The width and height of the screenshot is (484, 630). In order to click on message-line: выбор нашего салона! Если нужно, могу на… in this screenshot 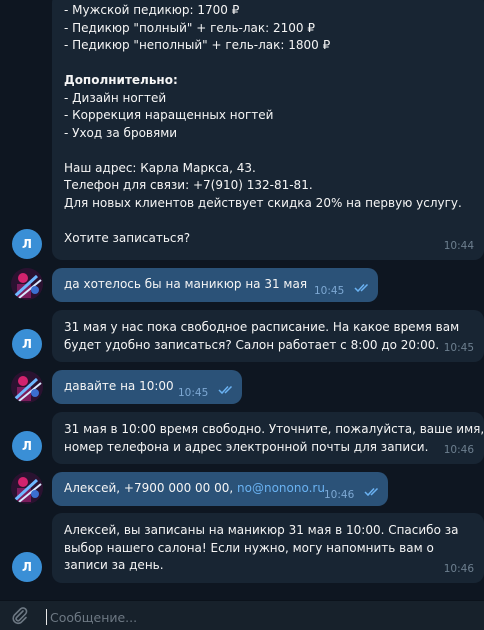, I will do `click(249, 547)`.